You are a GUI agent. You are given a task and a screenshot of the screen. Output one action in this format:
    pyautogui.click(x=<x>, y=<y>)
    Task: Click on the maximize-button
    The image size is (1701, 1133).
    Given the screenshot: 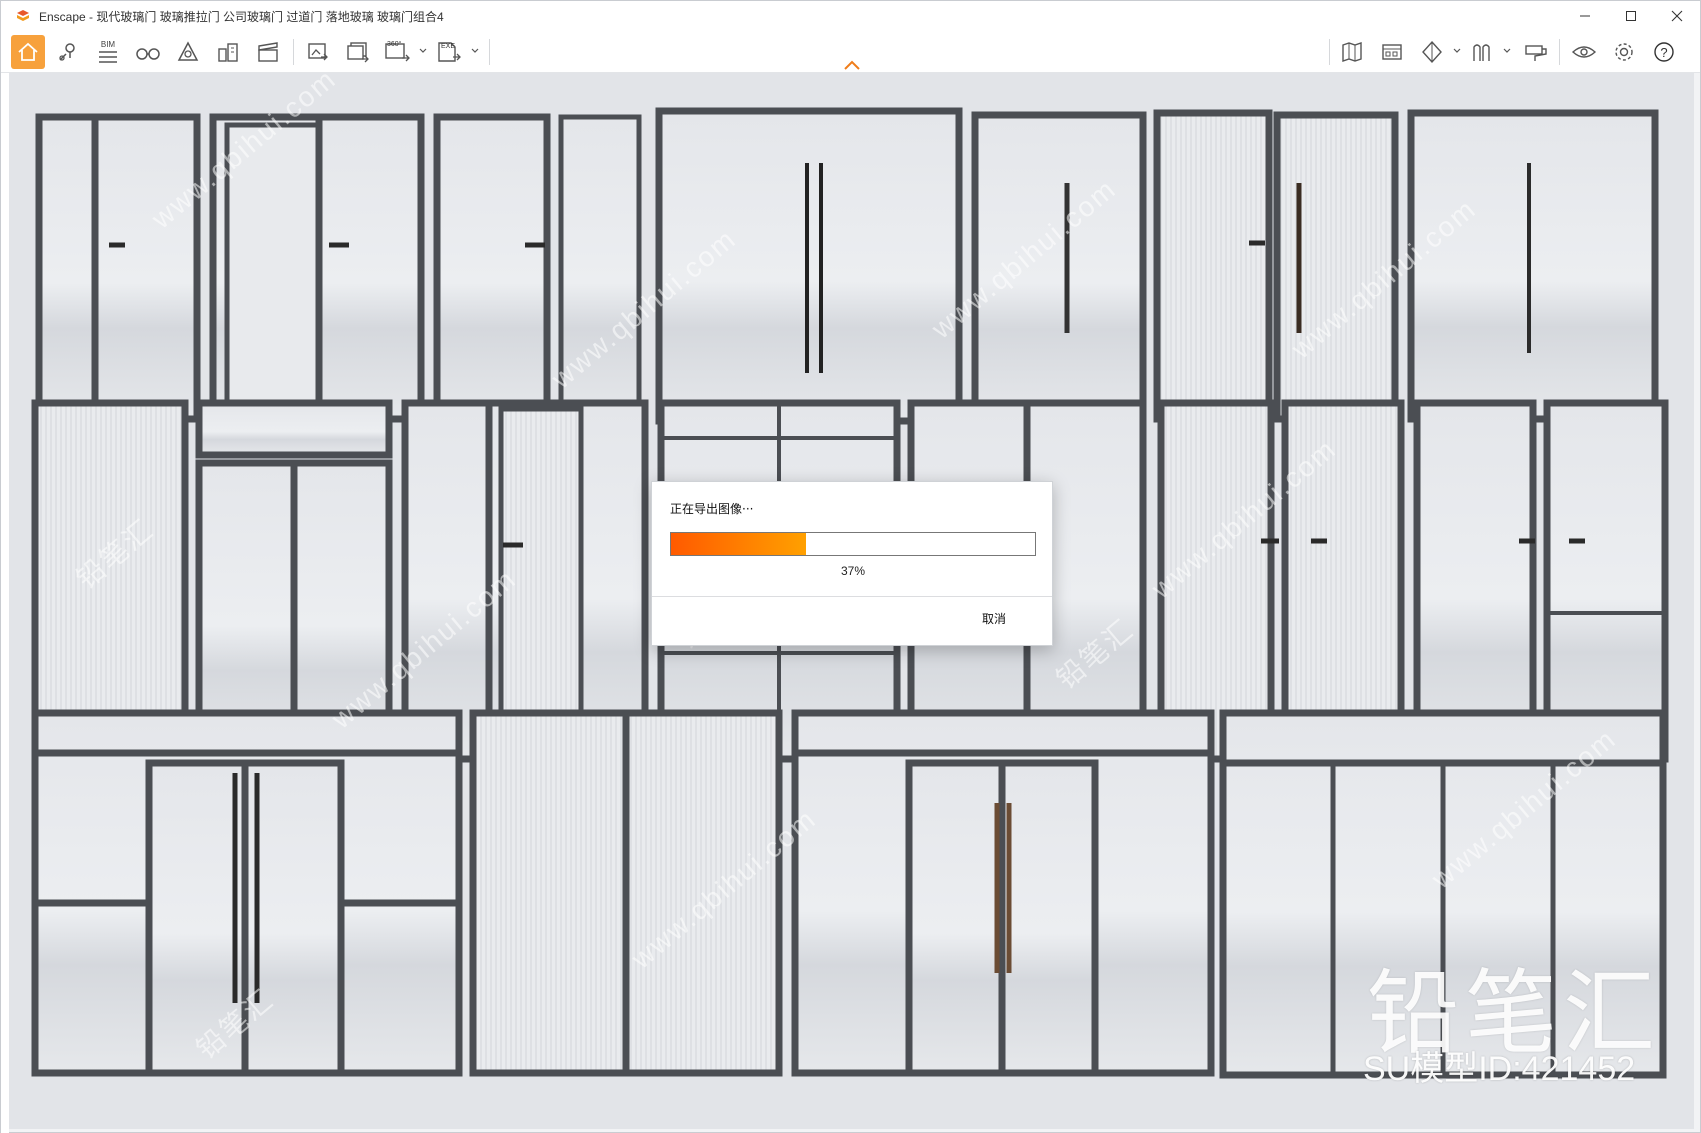 What is the action you would take?
    pyautogui.click(x=1631, y=16)
    